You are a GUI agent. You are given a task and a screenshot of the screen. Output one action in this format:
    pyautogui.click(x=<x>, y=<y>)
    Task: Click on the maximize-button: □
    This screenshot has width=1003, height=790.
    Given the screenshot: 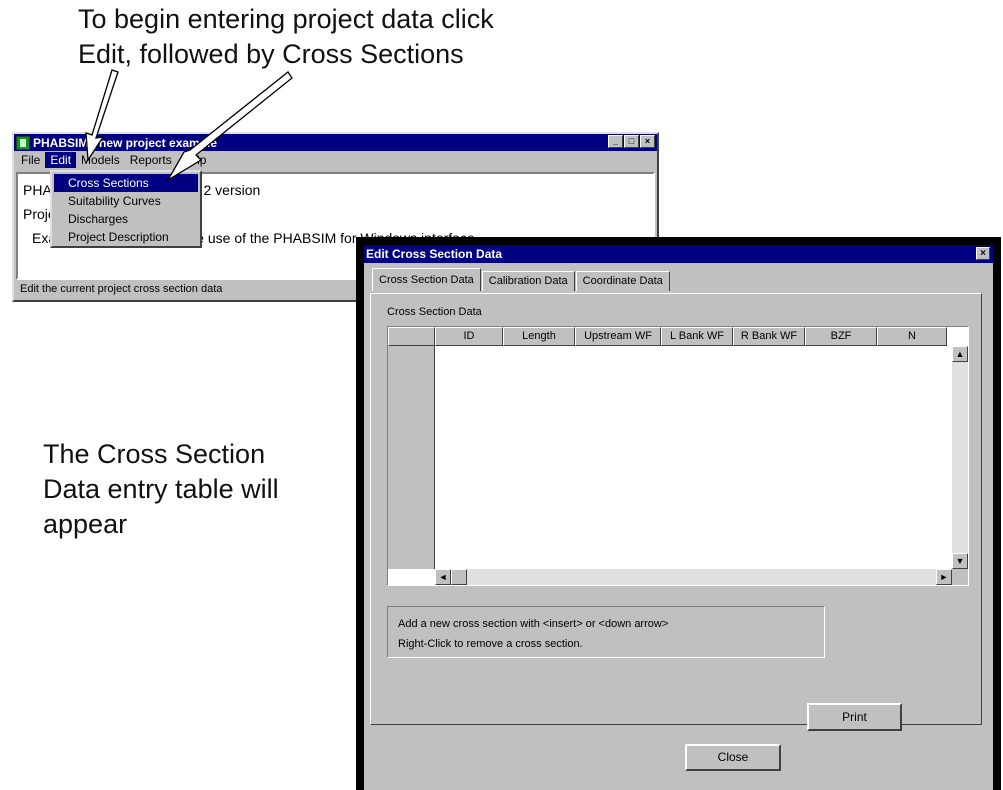 What is the action you would take?
    pyautogui.click(x=631, y=141)
    